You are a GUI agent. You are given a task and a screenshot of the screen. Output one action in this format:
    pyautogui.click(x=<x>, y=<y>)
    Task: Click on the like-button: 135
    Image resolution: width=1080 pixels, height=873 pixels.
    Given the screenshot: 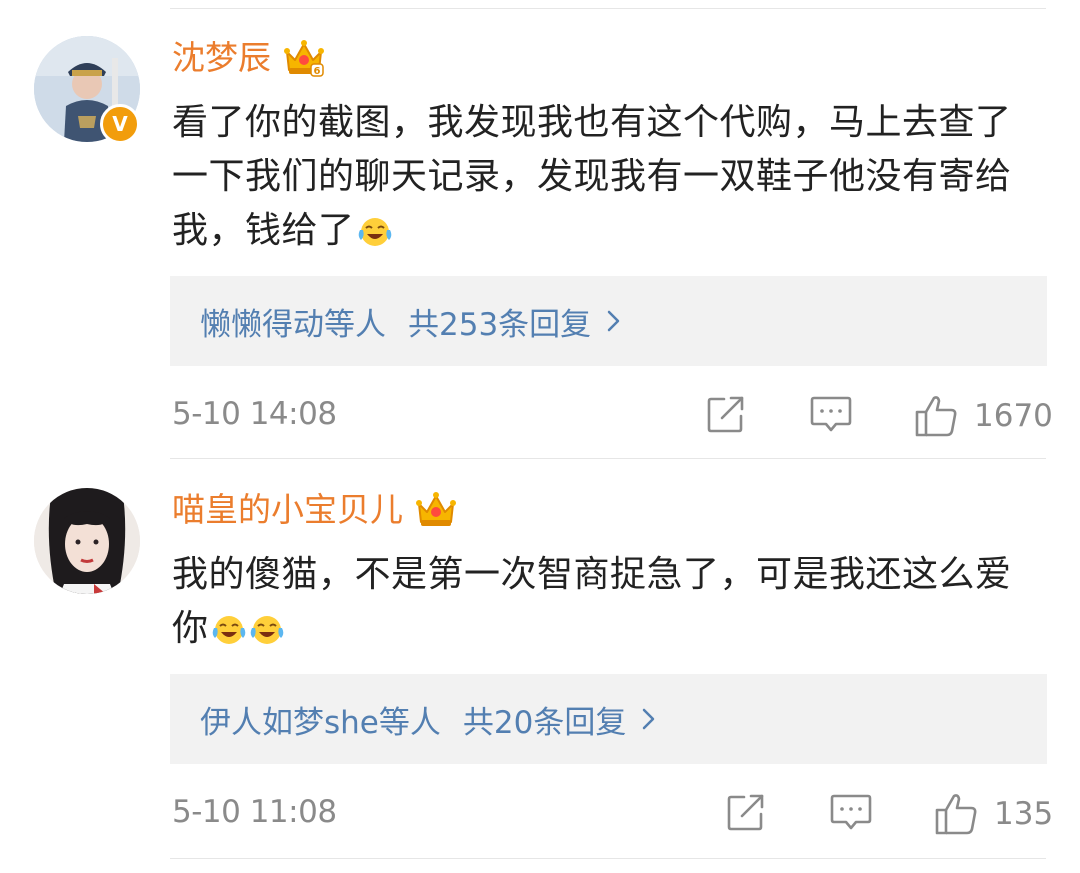 What is the action you would take?
    pyautogui.click(x=993, y=814)
    